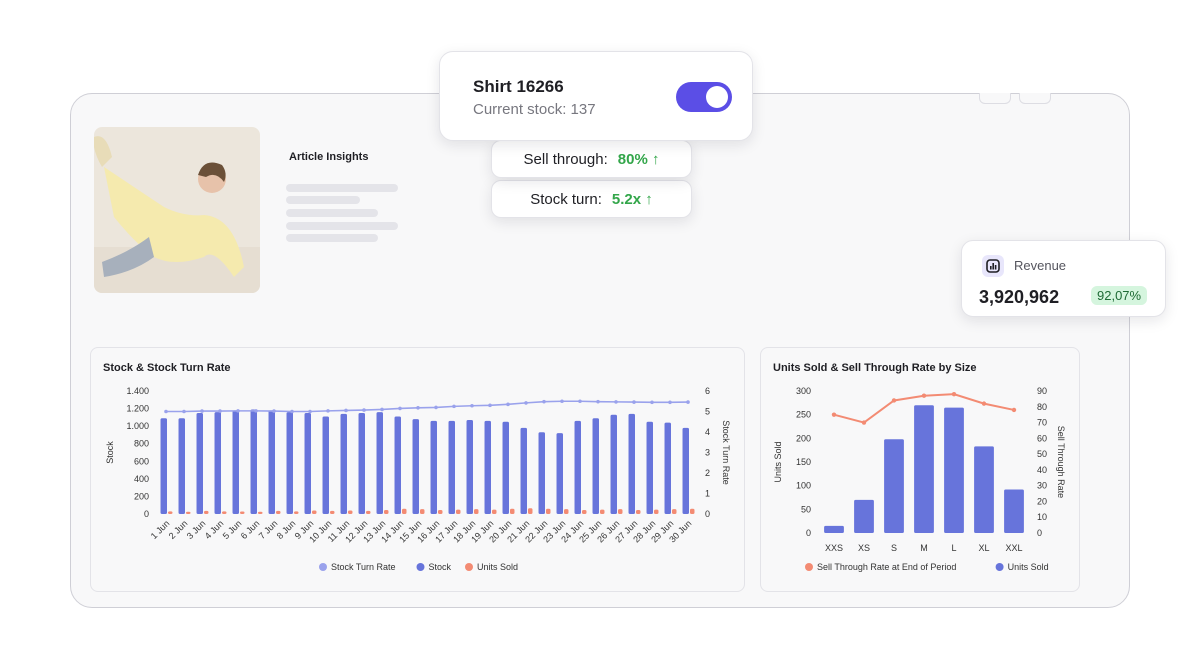  Describe the element at coordinates (704, 97) in the screenshot. I see `tracking-toggle` at that location.